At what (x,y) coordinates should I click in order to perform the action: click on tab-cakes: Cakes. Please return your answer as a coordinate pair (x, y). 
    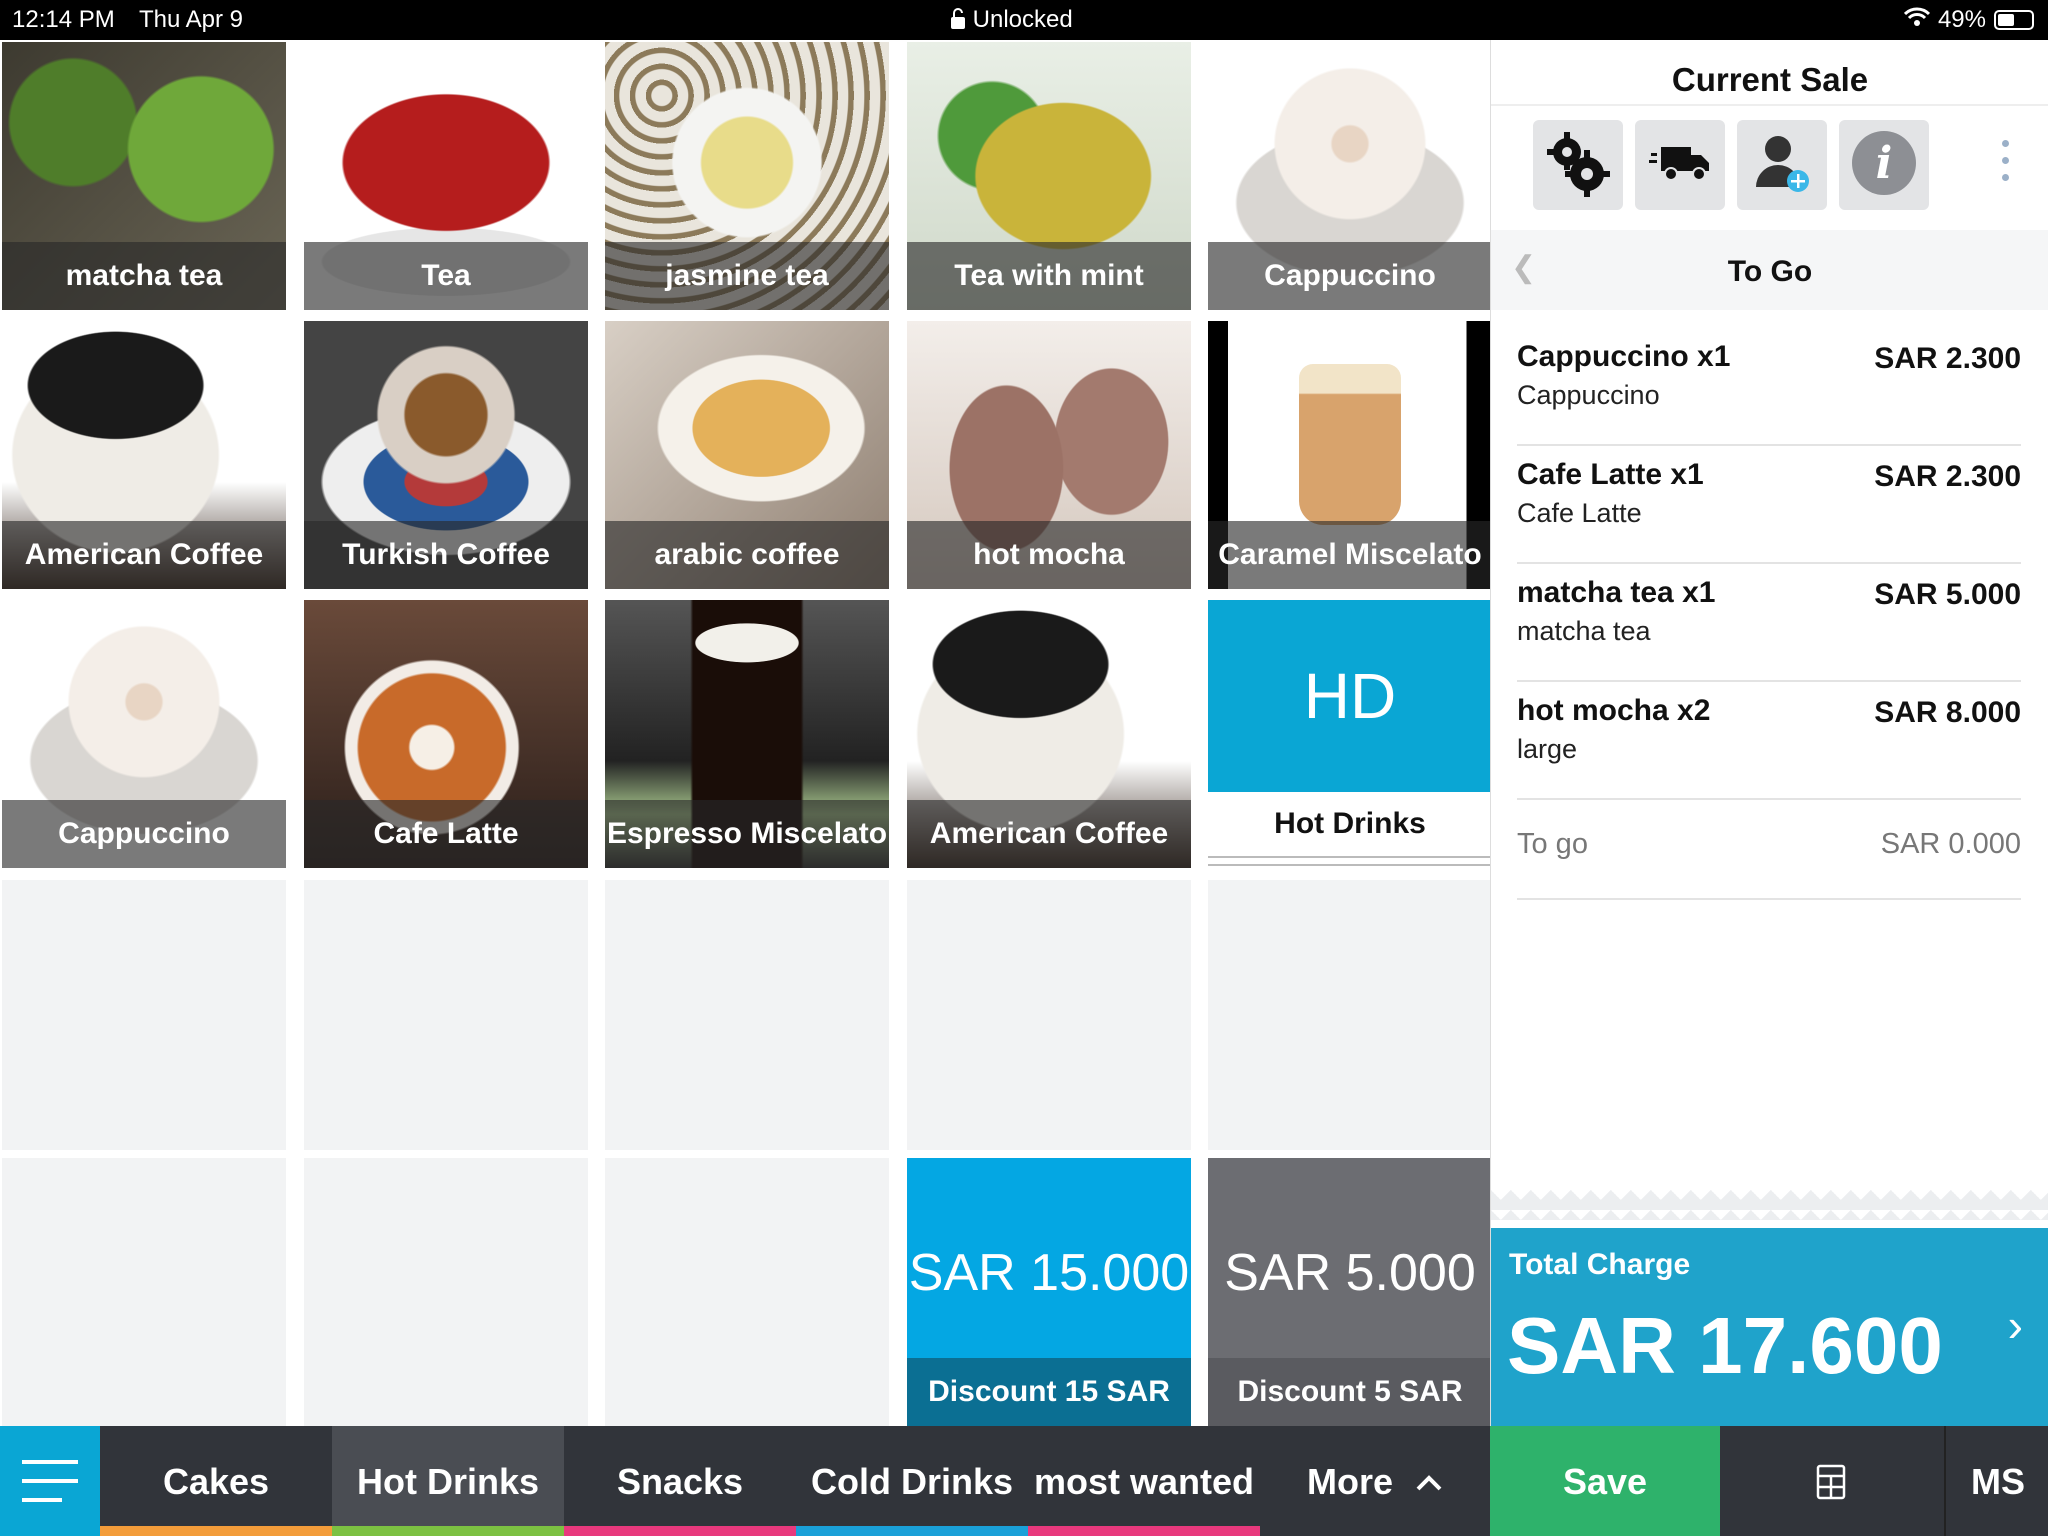
    Looking at the image, I should click on (216, 1481).